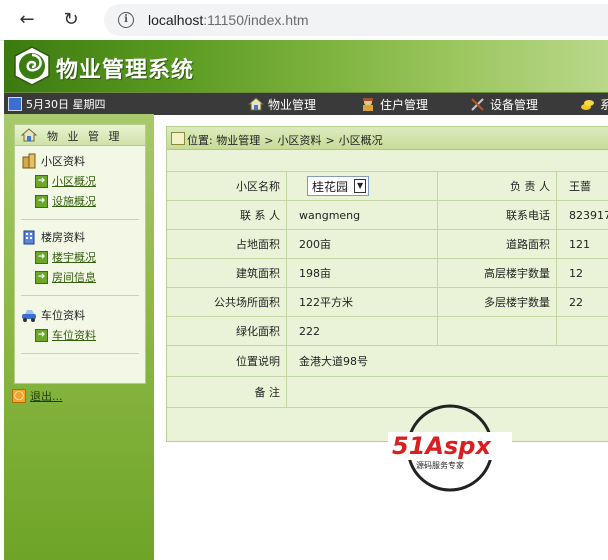 The image size is (608, 560). I want to click on field-label: 多层楼宇数量, so click(497, 302).